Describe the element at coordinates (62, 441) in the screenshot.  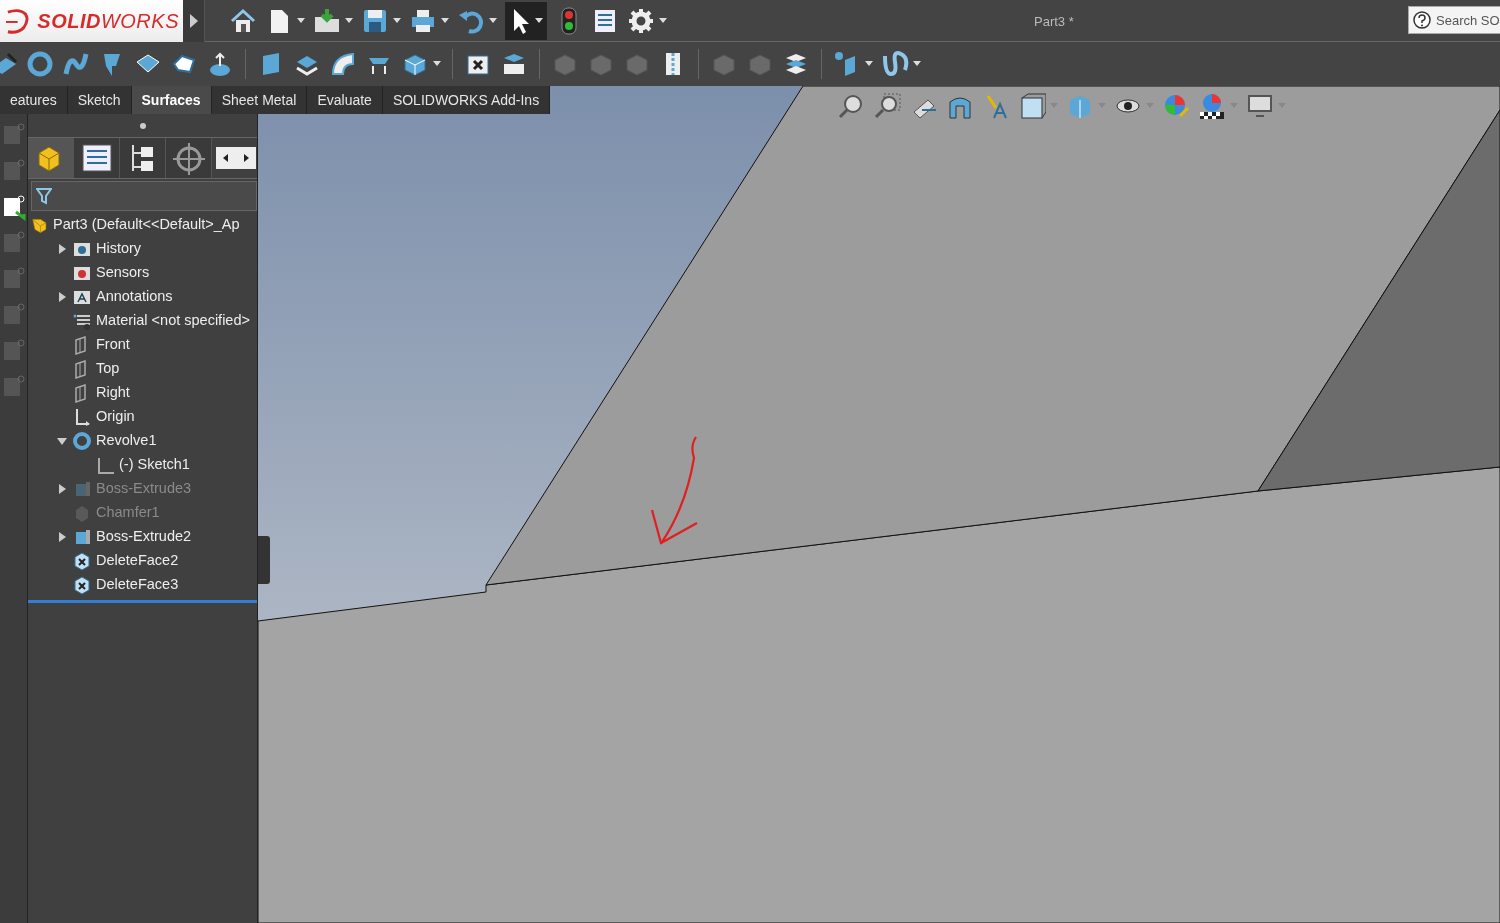
I see `collapse-caret-icon` at that location.